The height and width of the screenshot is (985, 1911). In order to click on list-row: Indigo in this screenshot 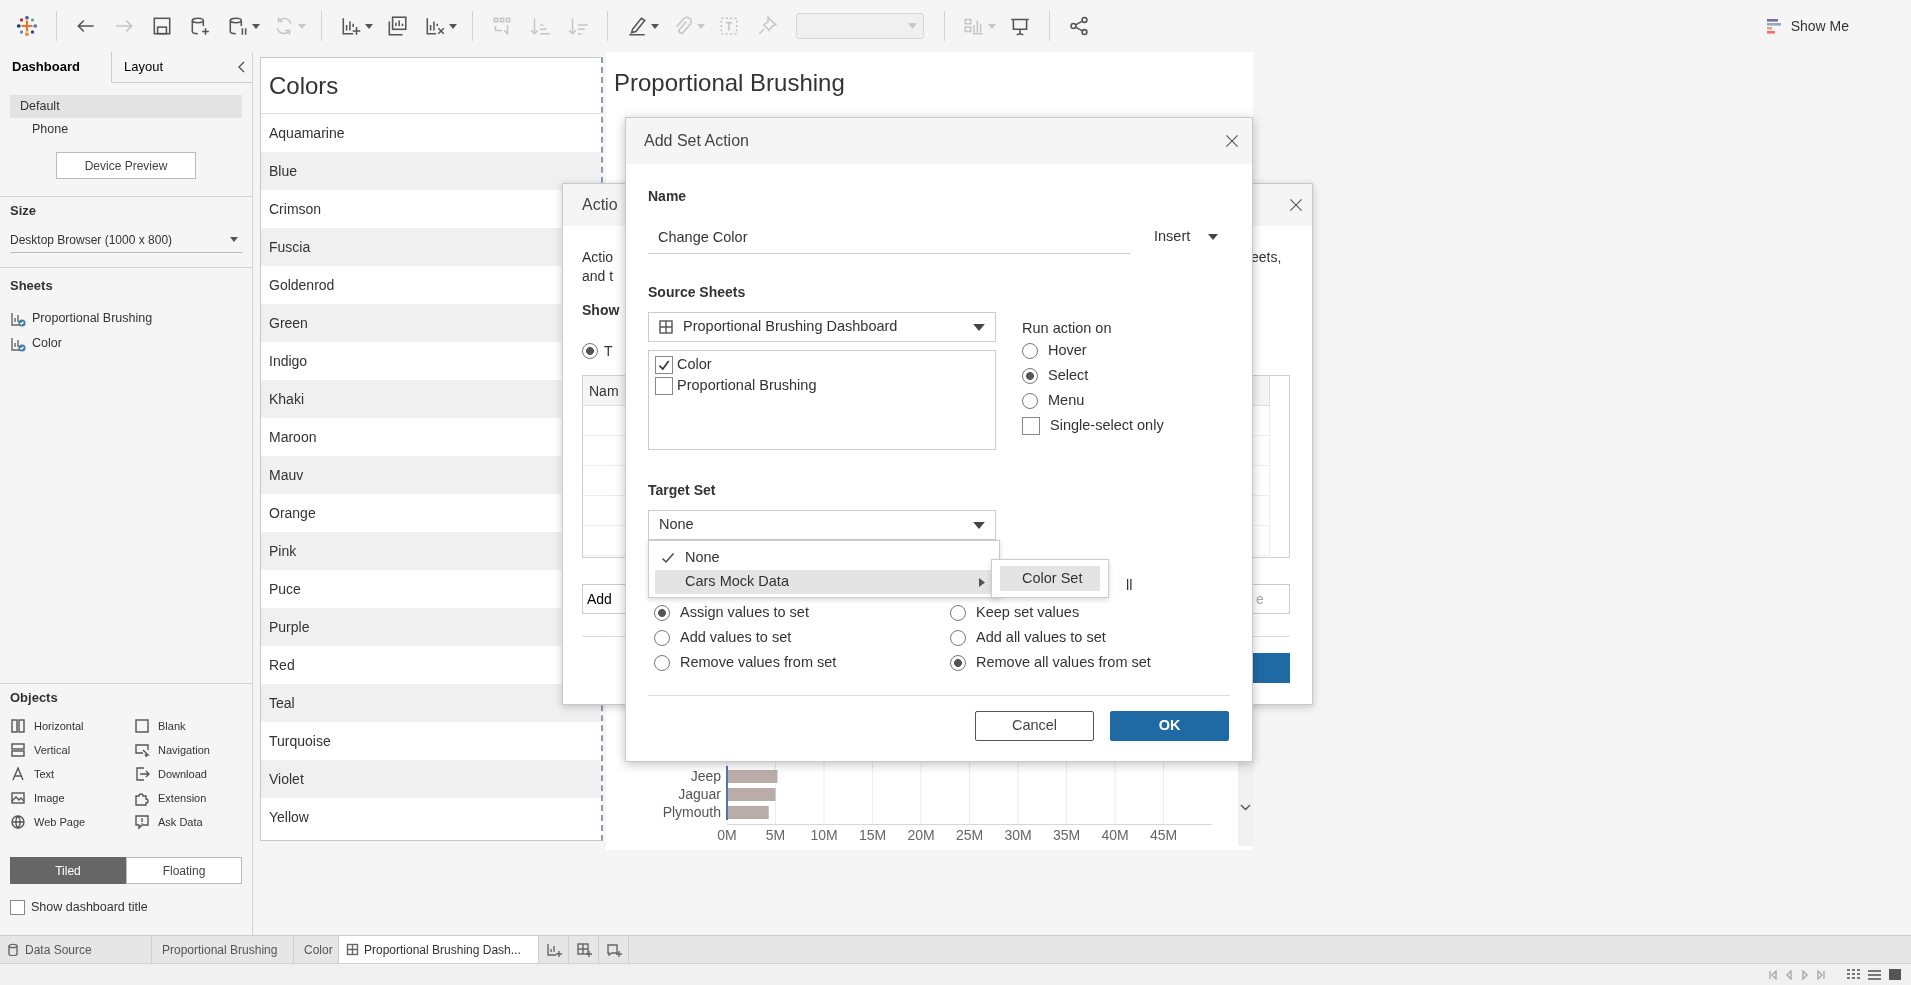, I will do `click(411, 361)`.